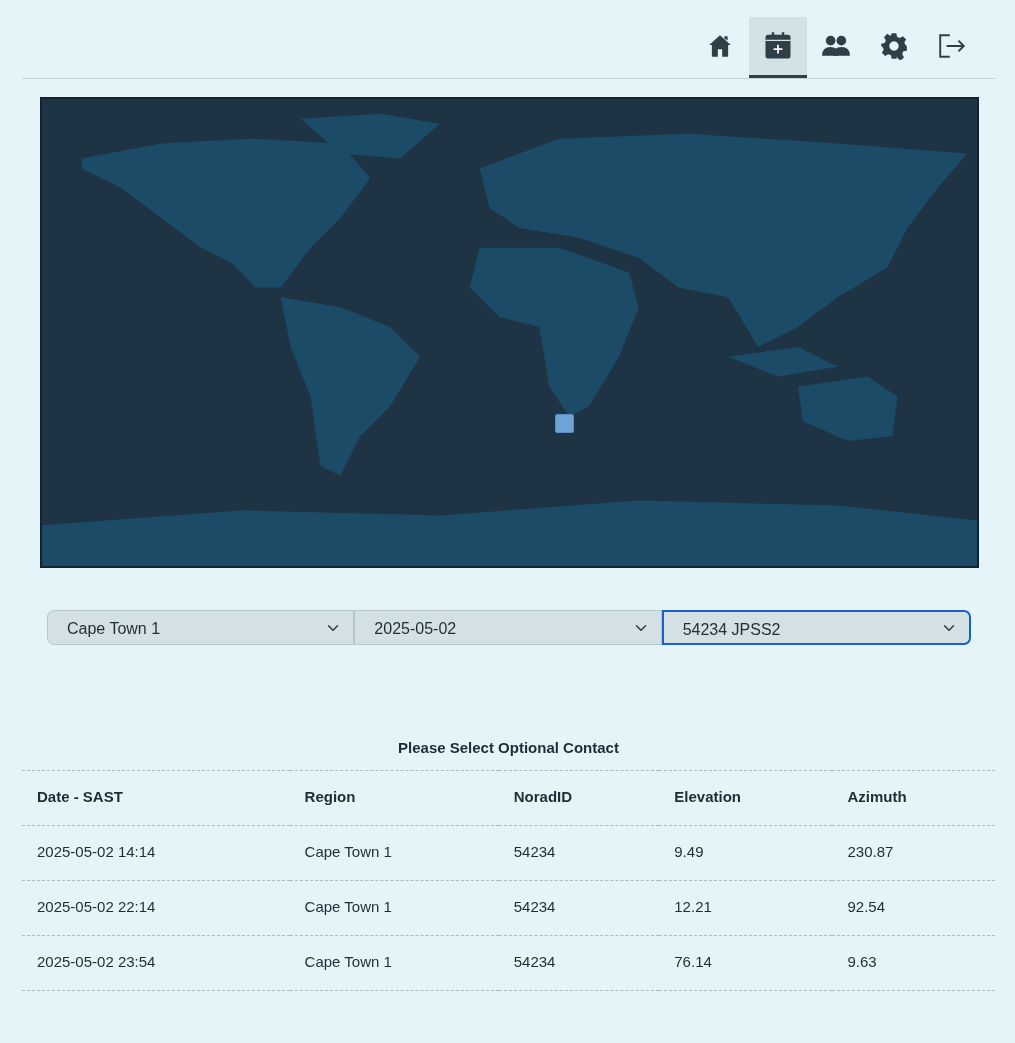 The image size is (1015, 1043). Describe the element at coordinates (913, 852) in the screenshot. I see `table-cell: 230.87` at that location.